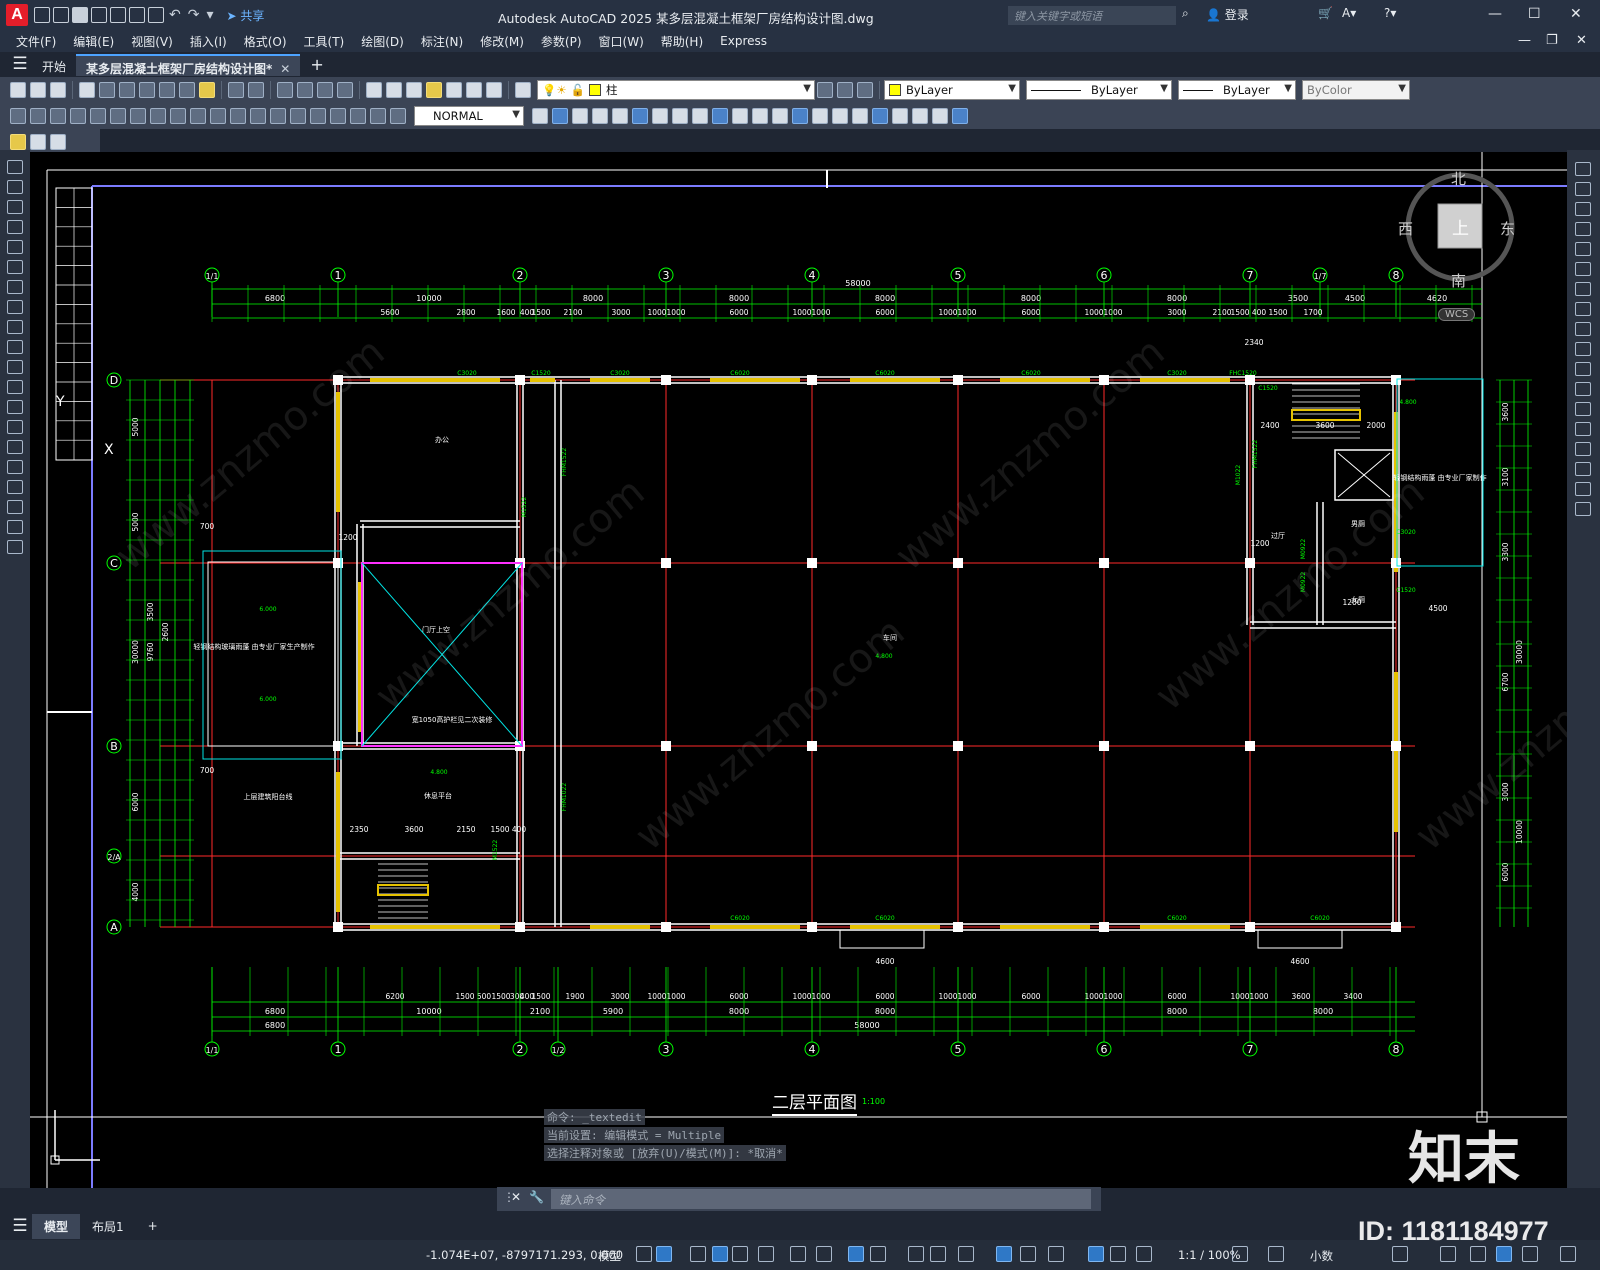 The image size is (1600, 1270). I want to click on modify-tool-7-icon, so click(680, 116).